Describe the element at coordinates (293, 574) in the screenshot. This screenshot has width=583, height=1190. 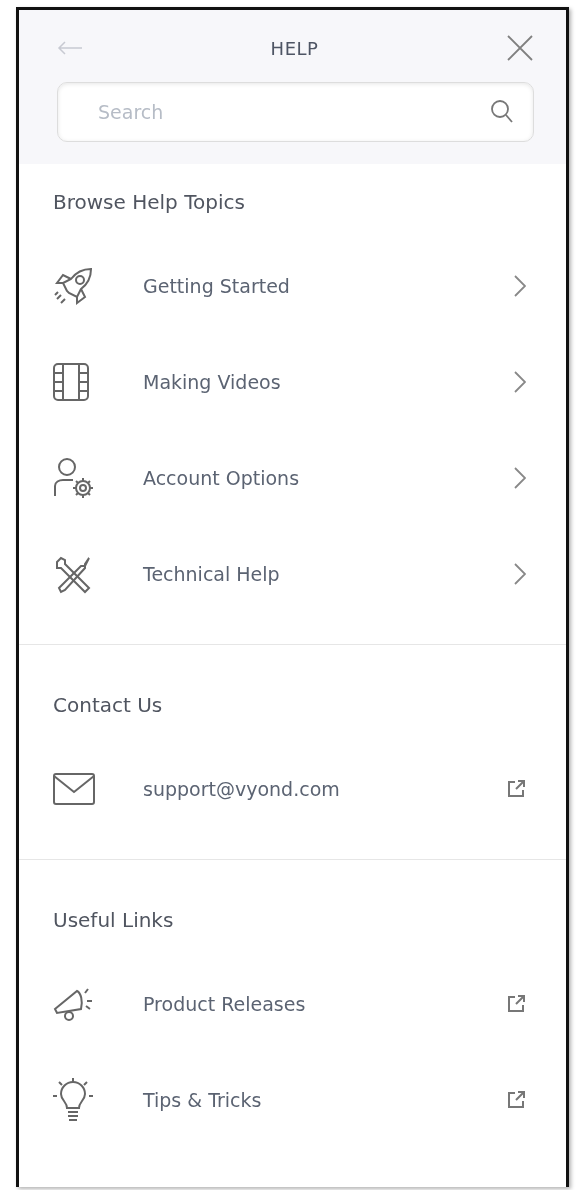
I see `help-link: Technical Help` at that location.